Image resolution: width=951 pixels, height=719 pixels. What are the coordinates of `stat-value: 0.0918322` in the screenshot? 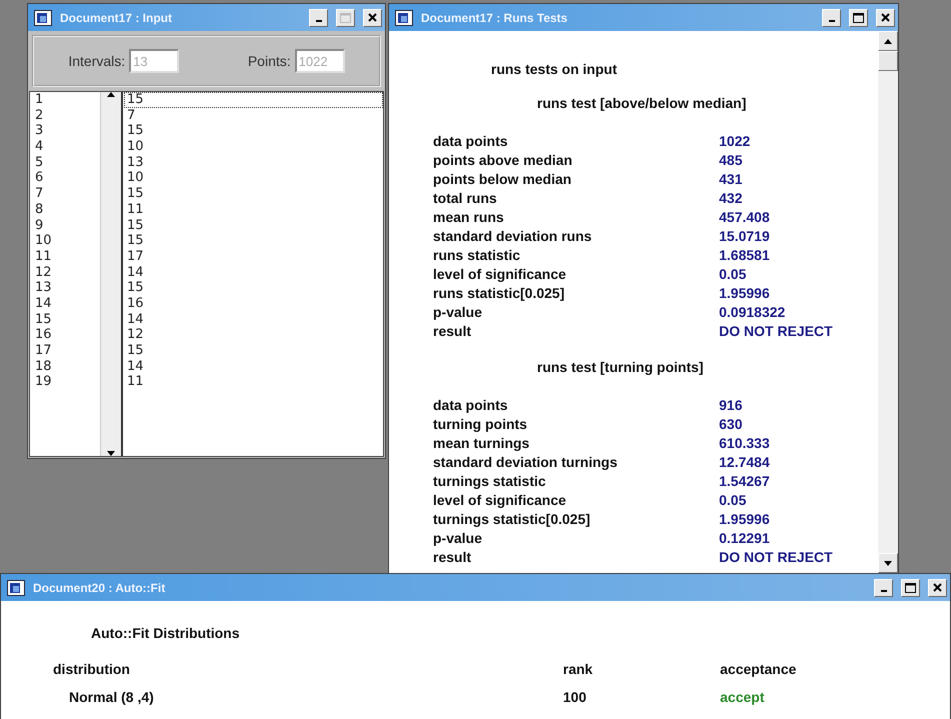 It's located at (752, 312).